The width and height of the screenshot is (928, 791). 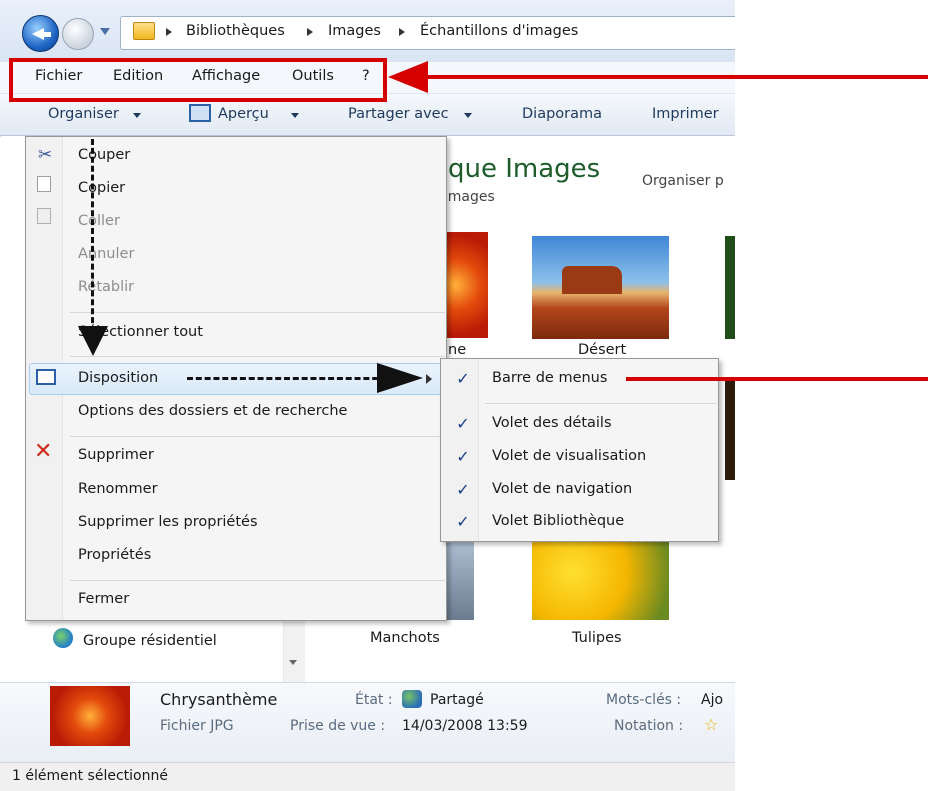 I want to click on arrange-by-link: Organiser p, so click(x=683, y=181).